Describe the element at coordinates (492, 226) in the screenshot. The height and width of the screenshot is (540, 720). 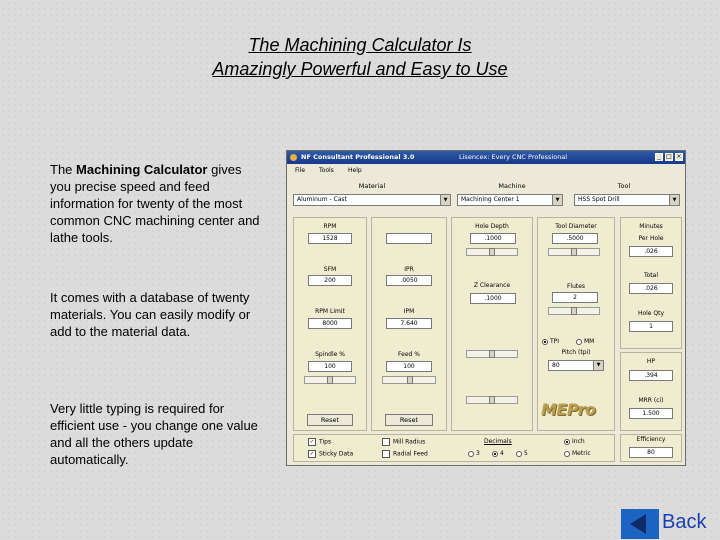
I see `hole-depth-label: Hole Depth` at that location.